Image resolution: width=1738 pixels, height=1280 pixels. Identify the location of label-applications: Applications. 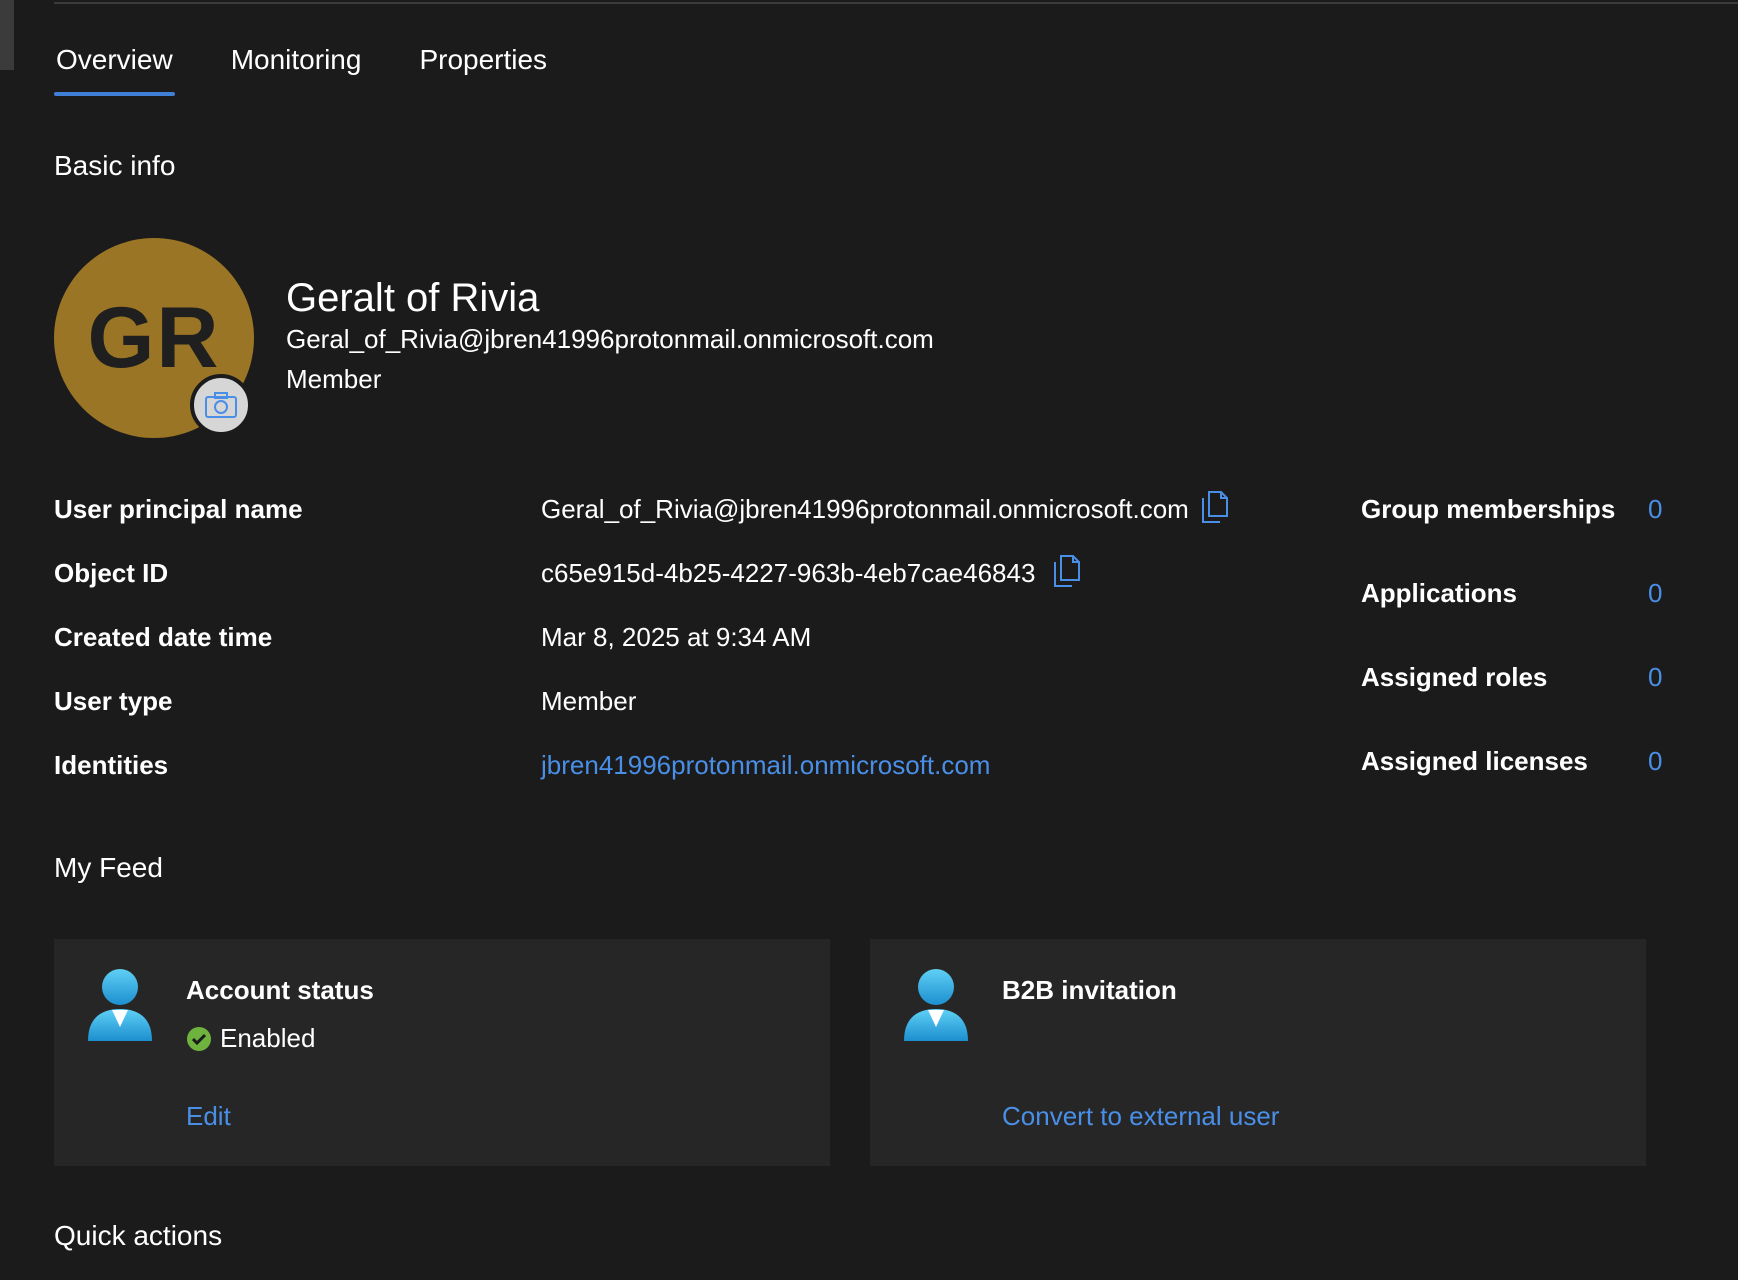
(1439, 593).